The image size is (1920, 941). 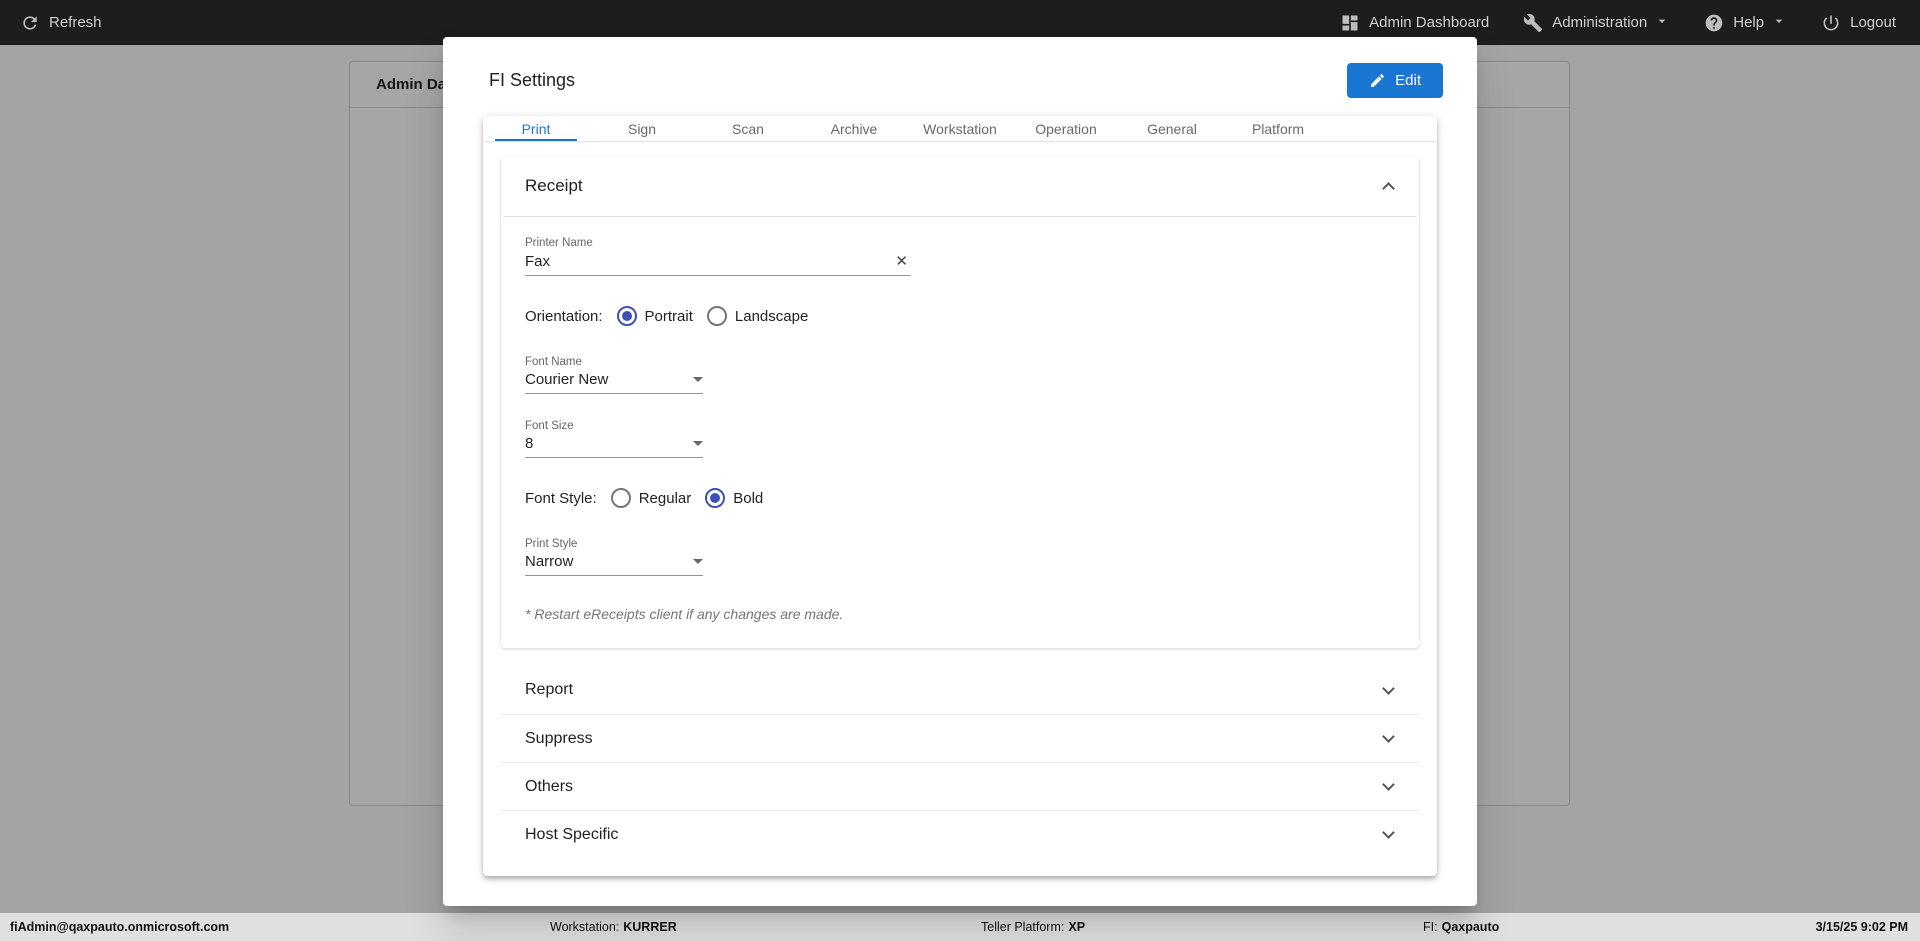 What do you see at coordinates (549, 689) in the screenshot?
I see `report-panel-title: Report` at bounding box center [549, 689].